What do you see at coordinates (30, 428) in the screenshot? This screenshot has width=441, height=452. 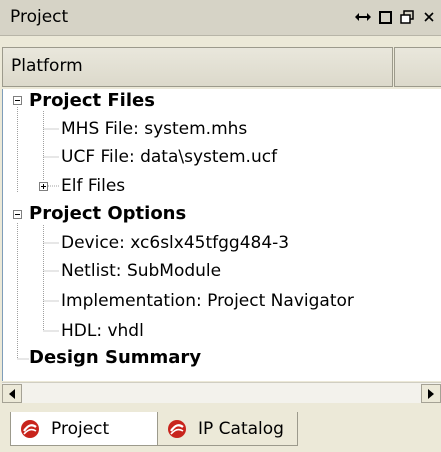 I see `project-icon` at bounding box center [30, 428].